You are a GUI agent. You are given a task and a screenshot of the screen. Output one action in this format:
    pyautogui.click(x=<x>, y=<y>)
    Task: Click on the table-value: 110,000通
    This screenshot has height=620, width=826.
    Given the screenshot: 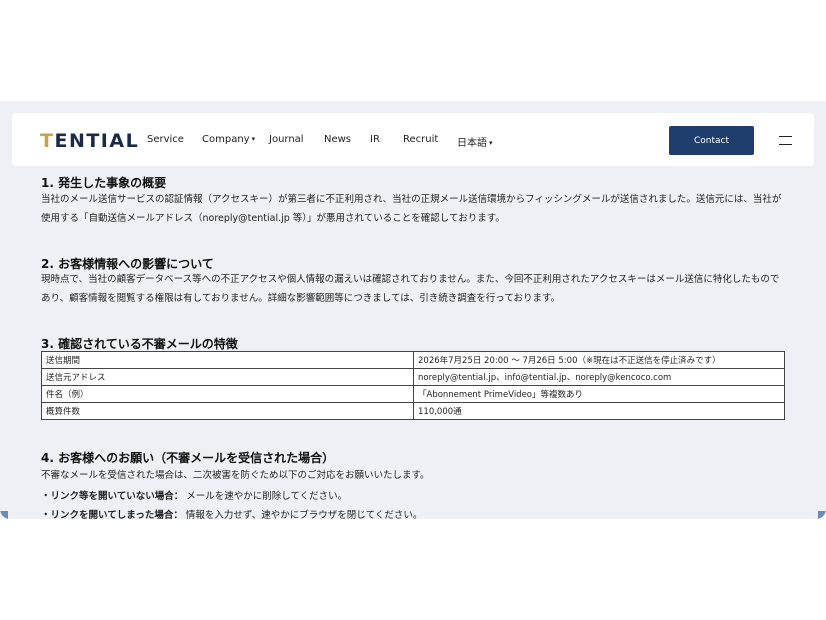 What is the action you would take?
    pyautogui.click(x=599, y=411)
    